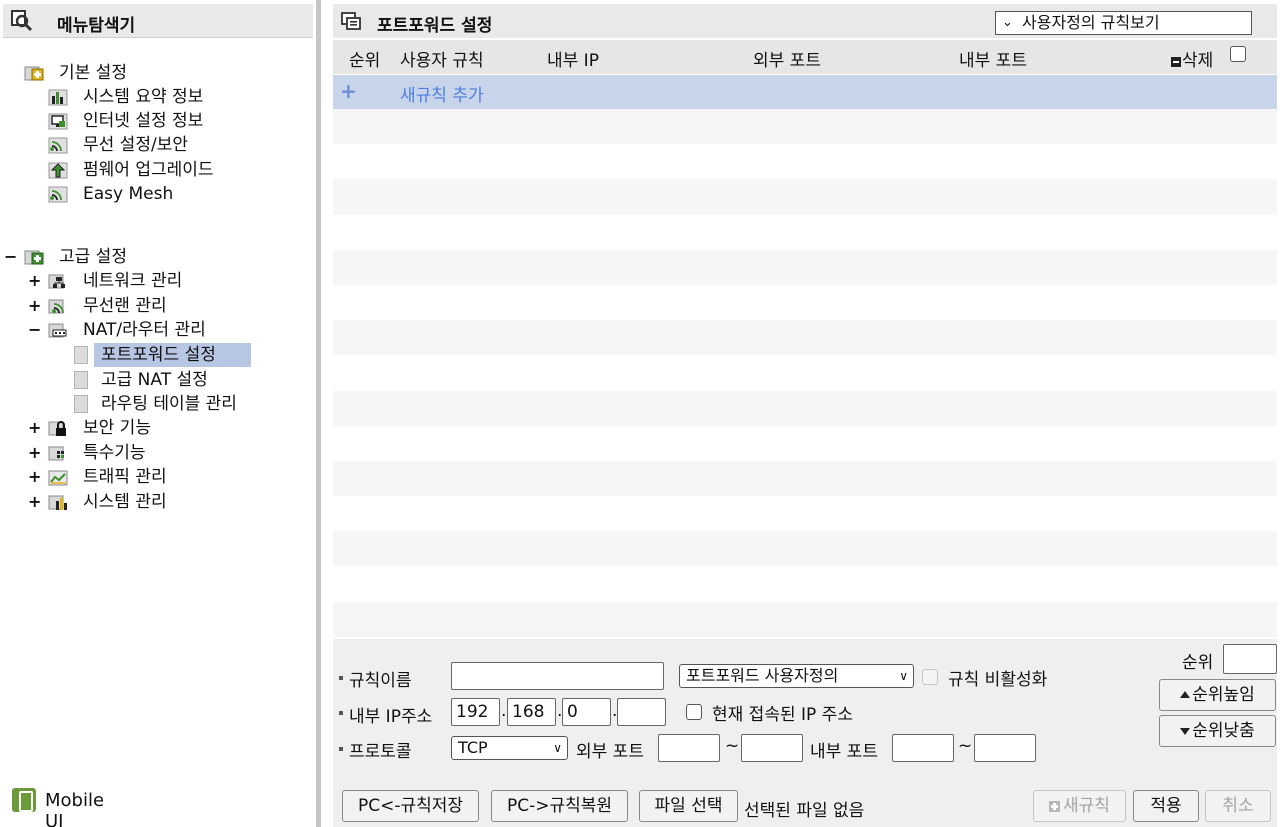 The width and height of the screenshot is (1280, 827). Describe the element at coordinates (1223, 695) in the screenshot. I see `rank-up-label: 순위높임` at that location.